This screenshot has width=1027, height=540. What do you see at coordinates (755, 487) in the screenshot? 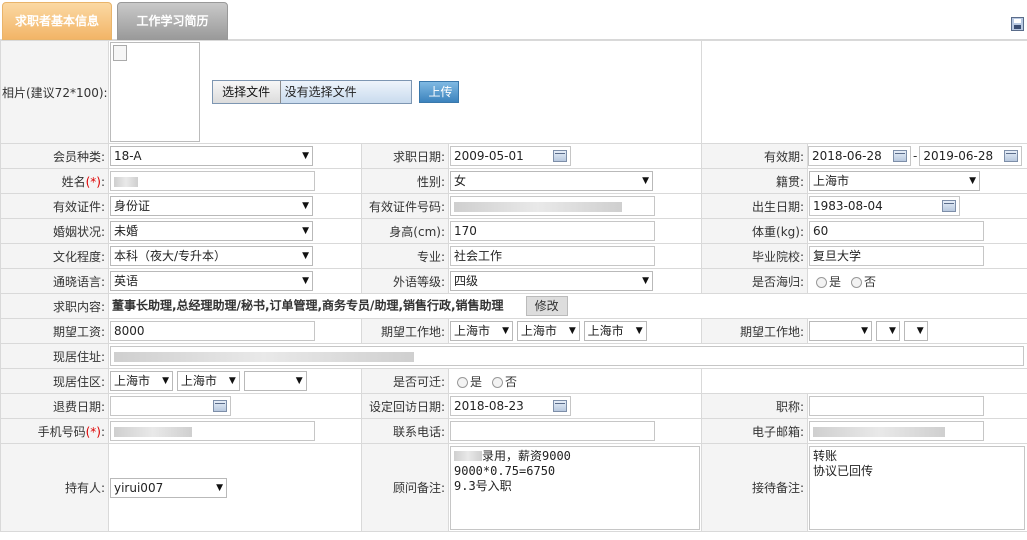
I see `reception-note-label: 接待备注:` at bounding box center [755, 487].